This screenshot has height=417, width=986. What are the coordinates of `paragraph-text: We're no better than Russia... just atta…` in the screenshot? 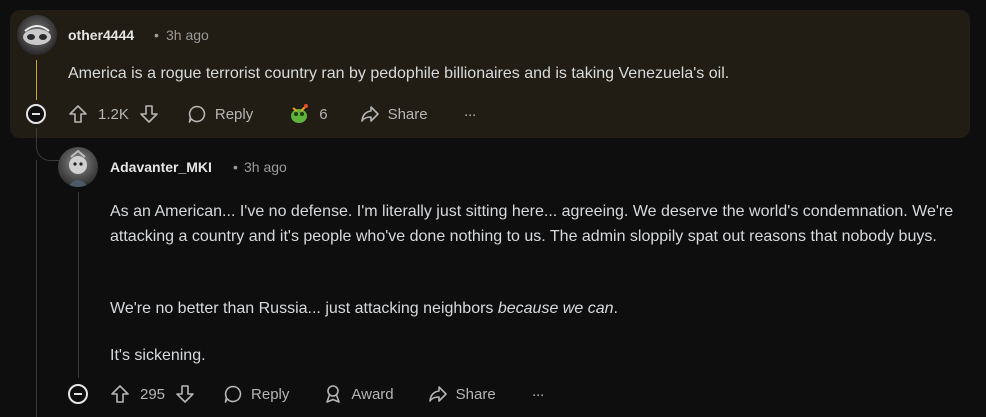 It's located at (304, 308).